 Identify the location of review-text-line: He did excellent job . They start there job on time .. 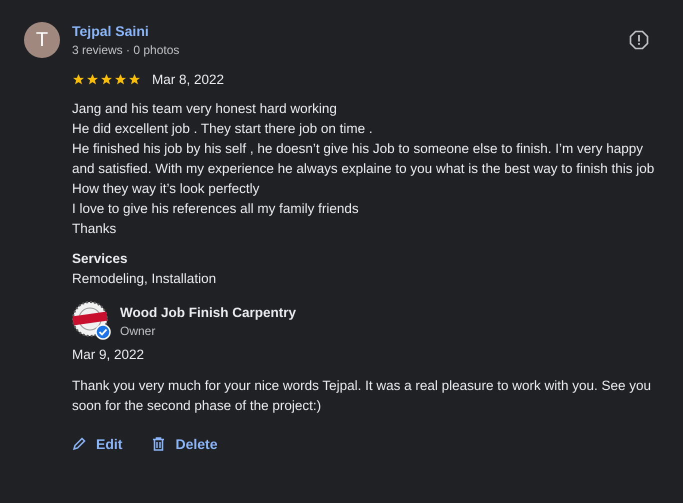
(223, 129).